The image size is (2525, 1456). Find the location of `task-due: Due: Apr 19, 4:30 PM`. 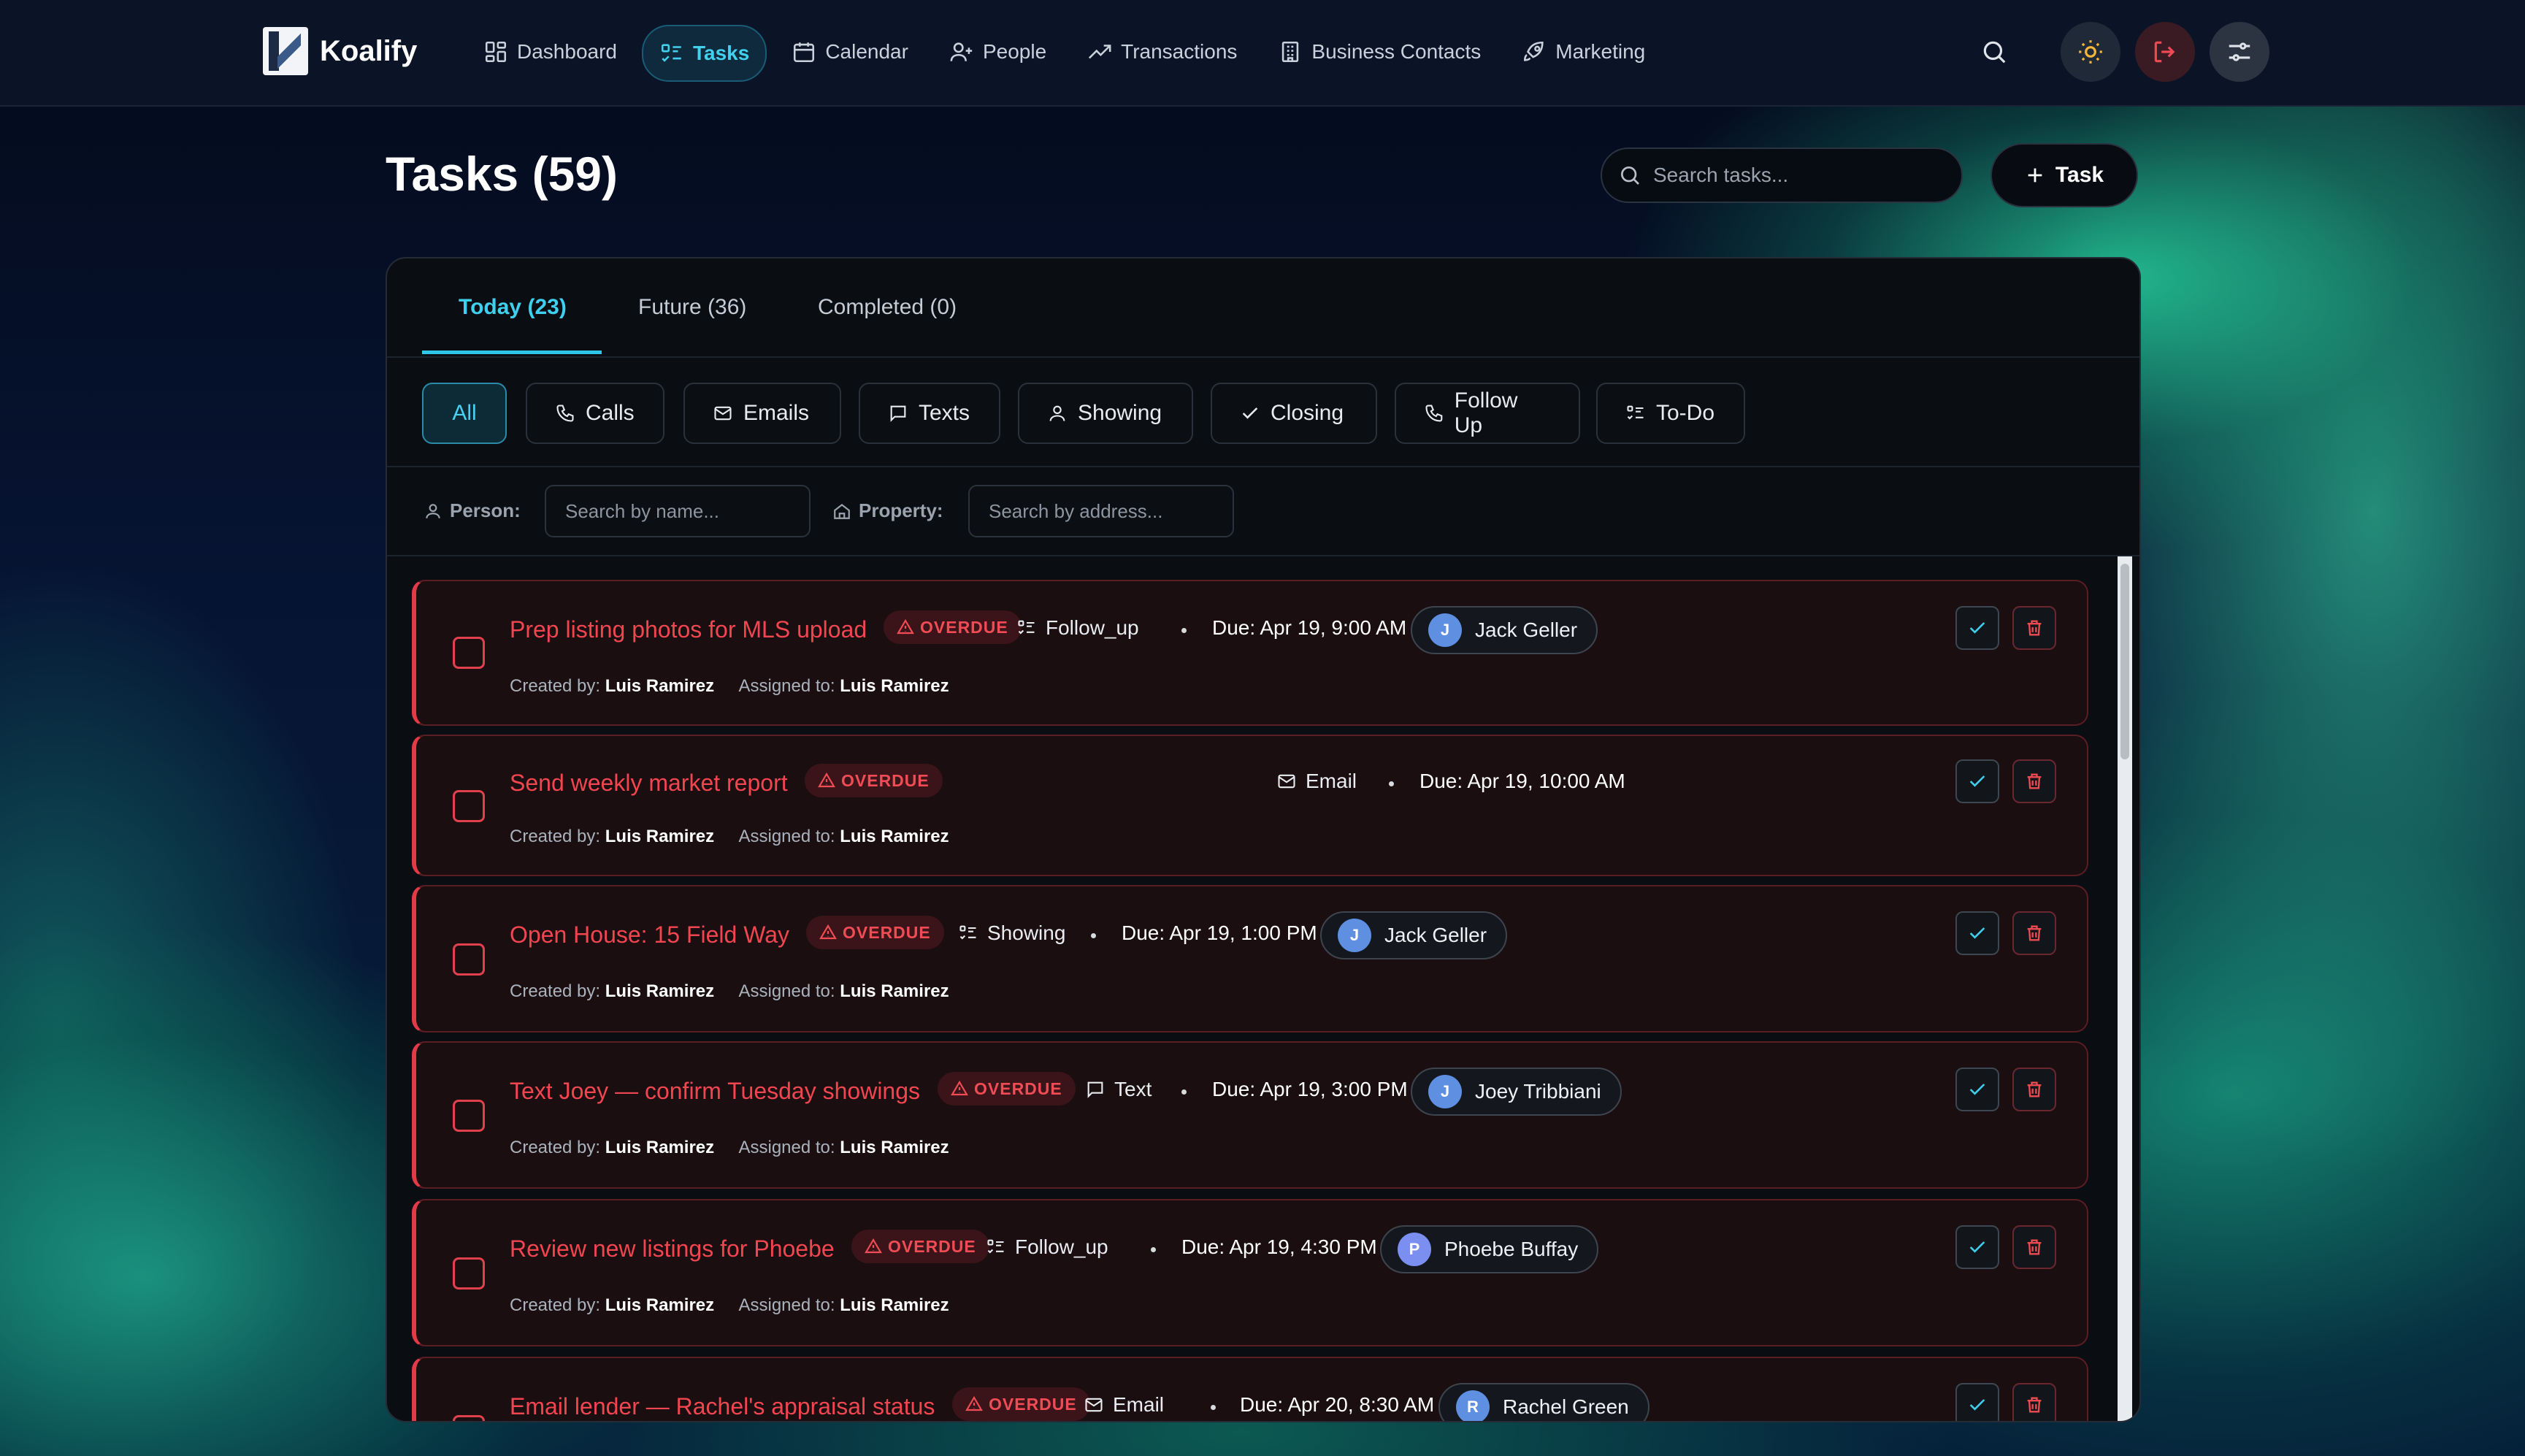

task-due: Due: Apr 19, 4:30 PM is located at coordinates (1279, 1246).